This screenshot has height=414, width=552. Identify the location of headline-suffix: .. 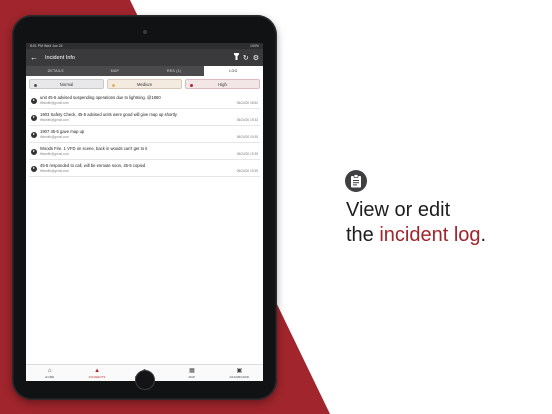
(483, 235).